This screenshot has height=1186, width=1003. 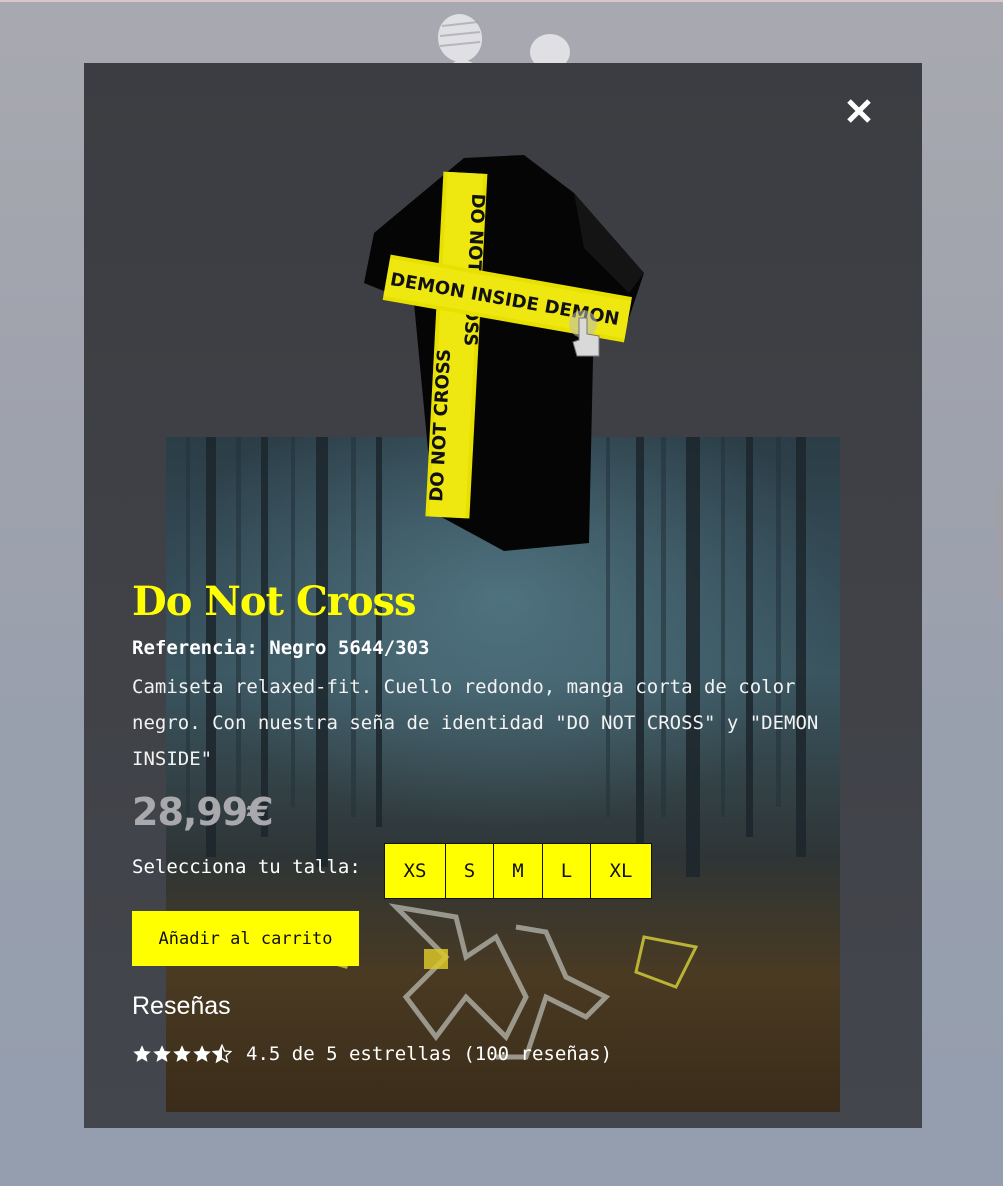 I want to click on reviews-heading: Reseñas, so click(x=181, y=1006).